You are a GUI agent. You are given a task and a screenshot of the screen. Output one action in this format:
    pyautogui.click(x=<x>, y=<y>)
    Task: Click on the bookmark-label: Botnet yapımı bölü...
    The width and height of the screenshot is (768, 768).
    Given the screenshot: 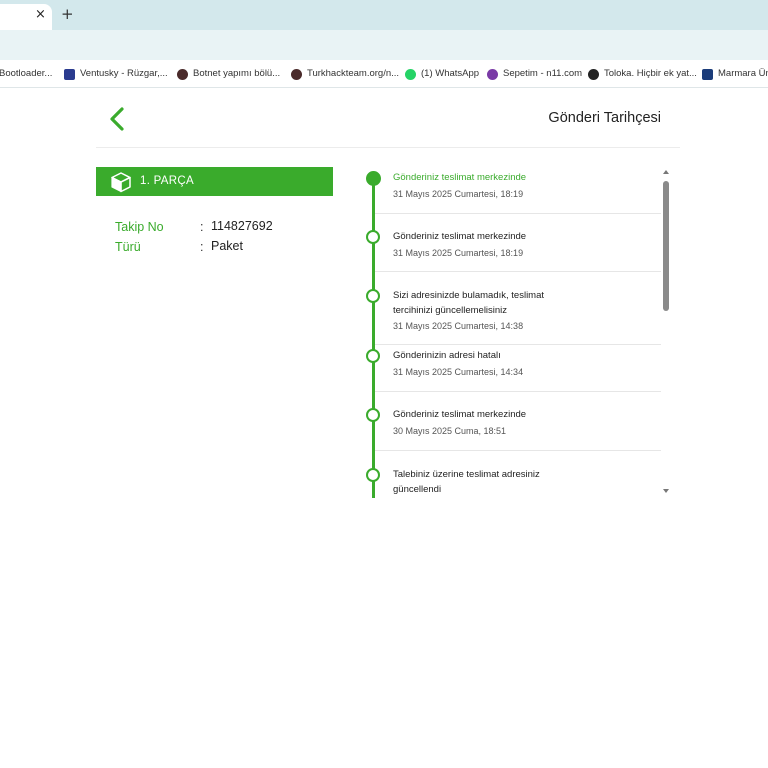 What is the action you would take?
    pyautogui.click(x=237, y=73)
    